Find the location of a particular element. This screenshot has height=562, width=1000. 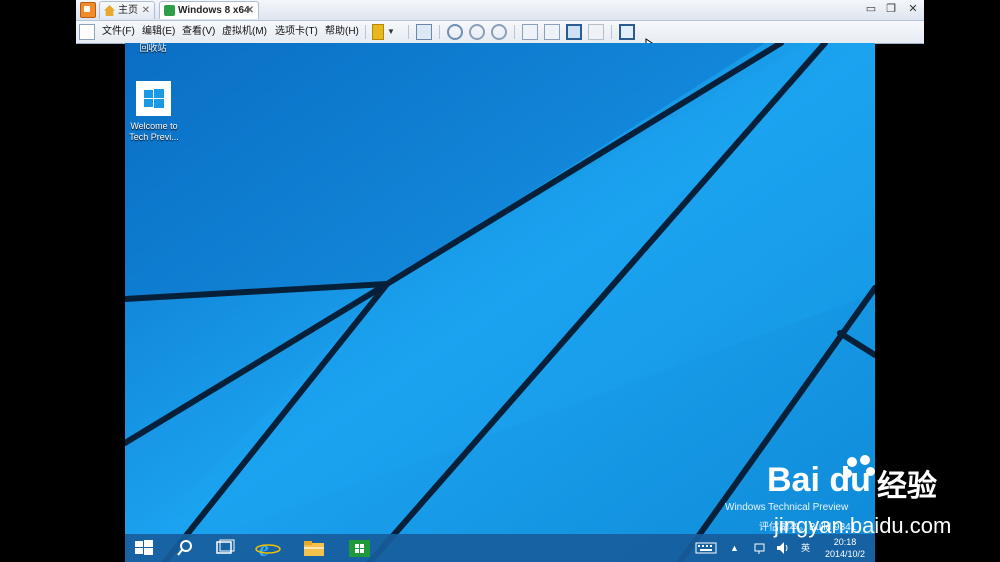

store-icon is located at coordinates (359, 548).